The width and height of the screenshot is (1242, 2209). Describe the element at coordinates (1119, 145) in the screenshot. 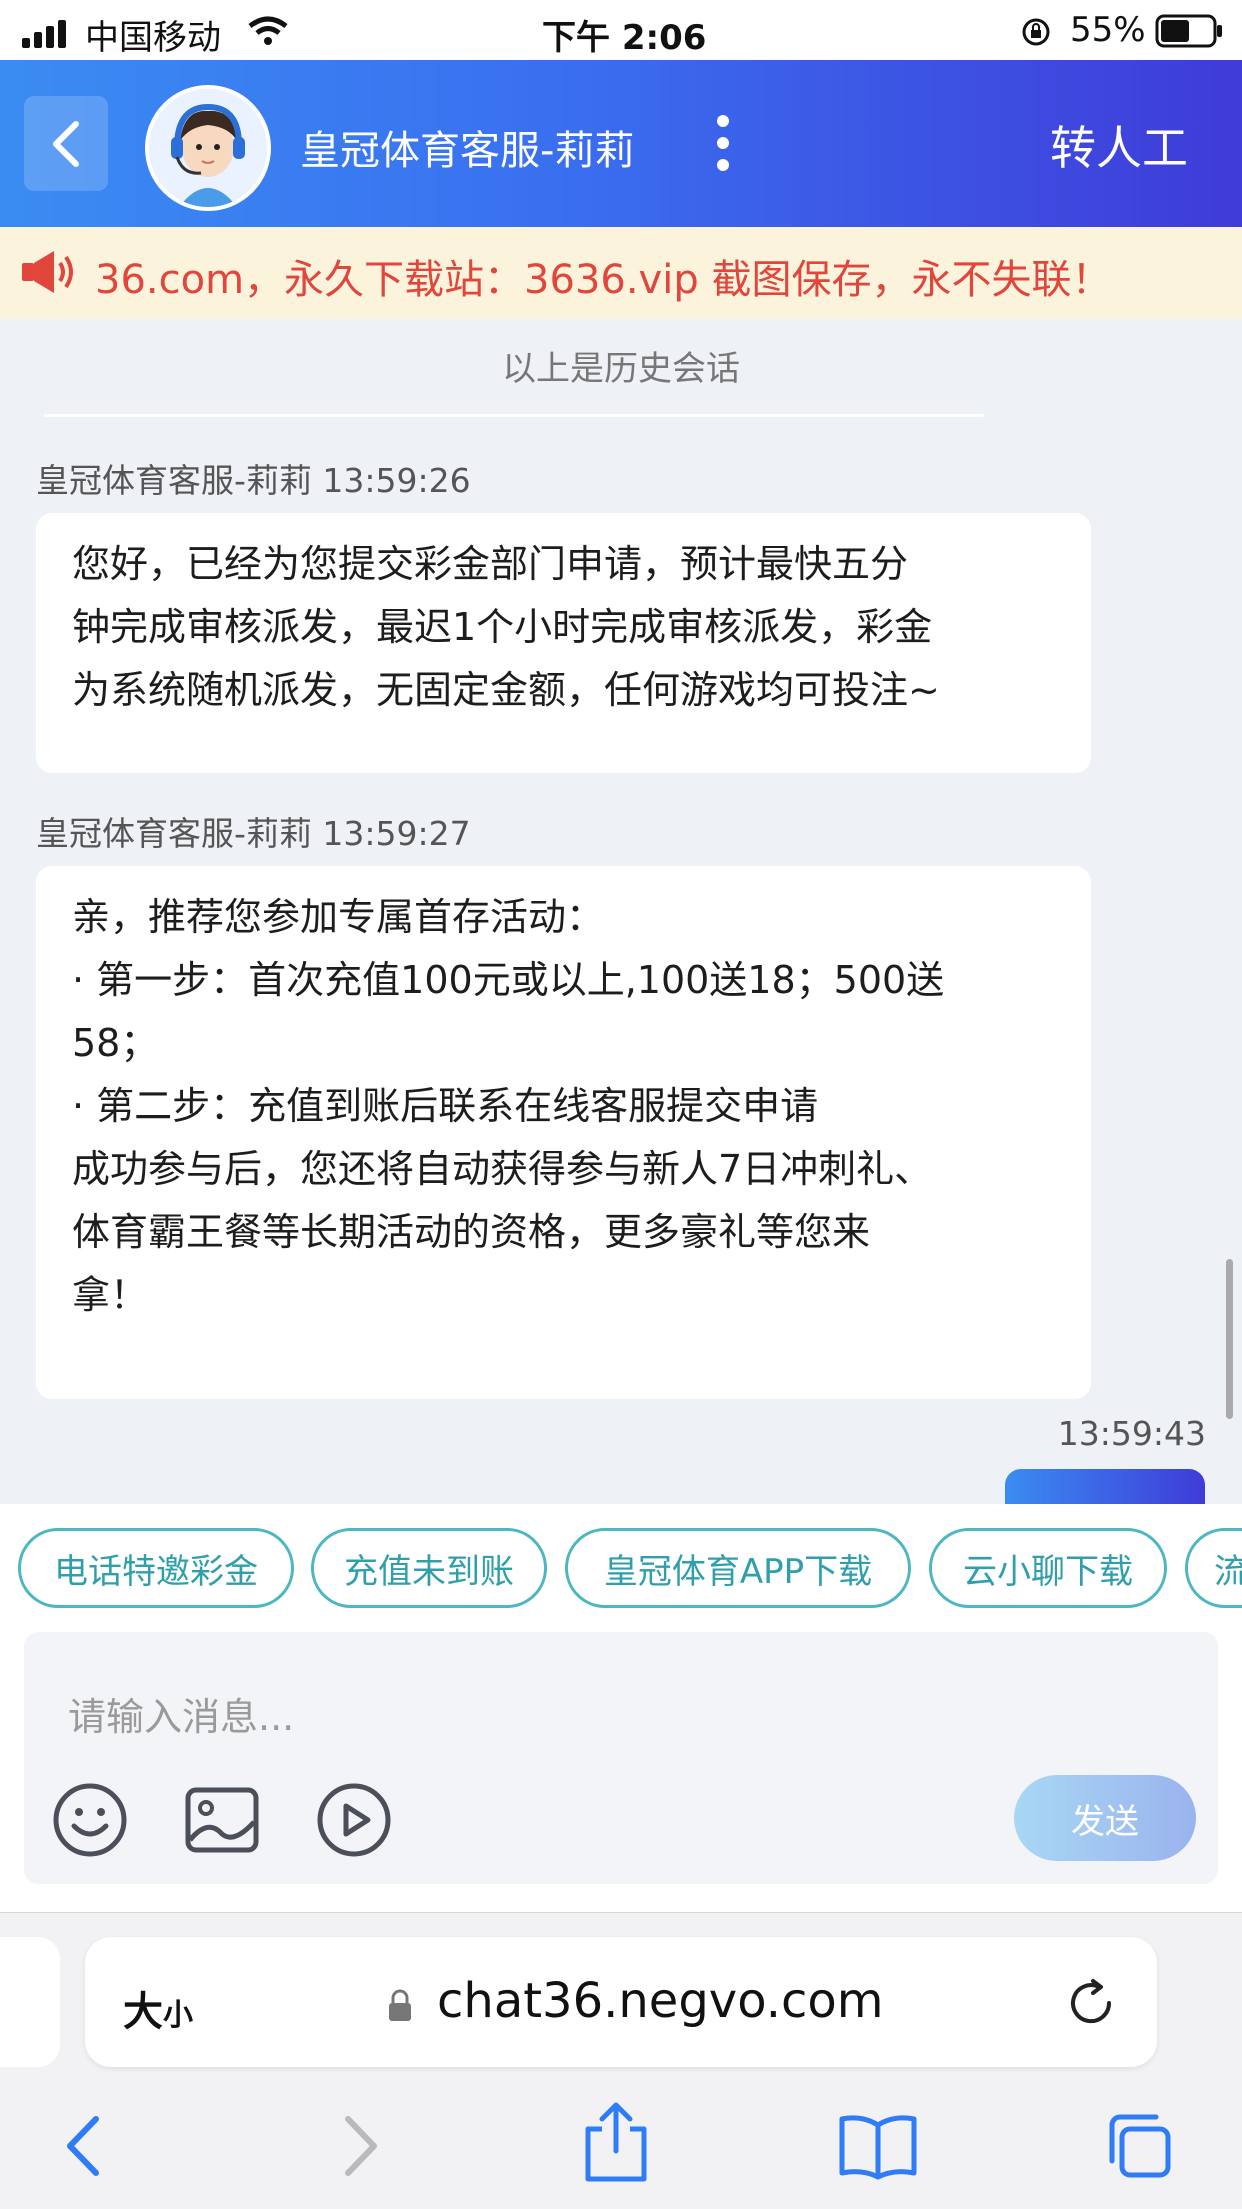

I see `transfer-human-button: 转人工` at that location.